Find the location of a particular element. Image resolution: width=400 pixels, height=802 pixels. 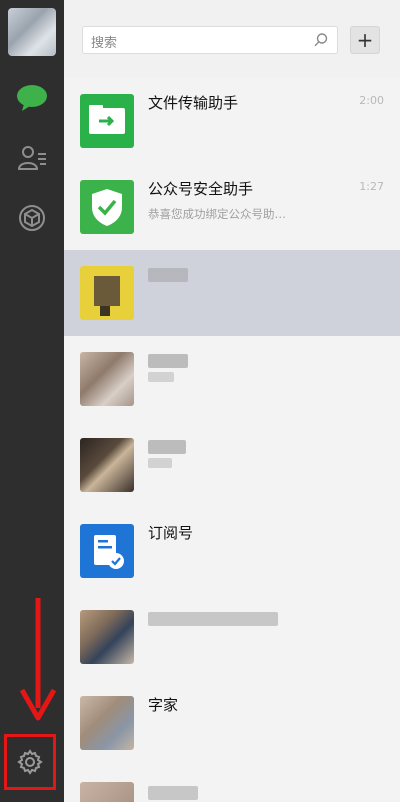

folder-transfer-icon is located at coordinates (107, 119).